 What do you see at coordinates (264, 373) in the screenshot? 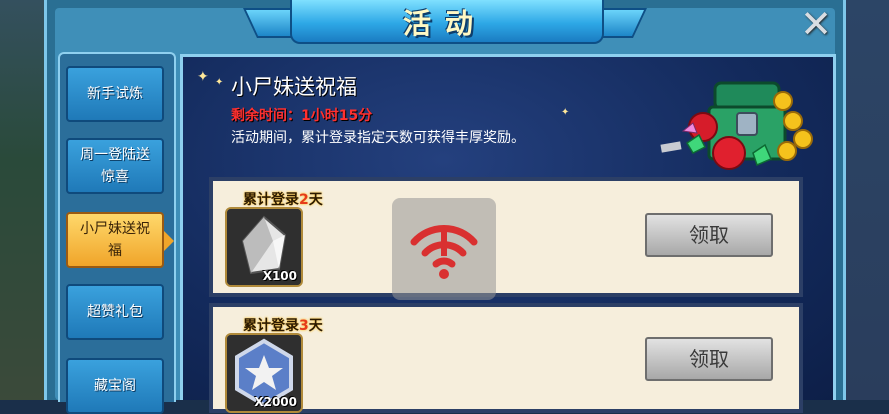
I see `reward-item-slot: X2000` at bounding box center [264, 373].